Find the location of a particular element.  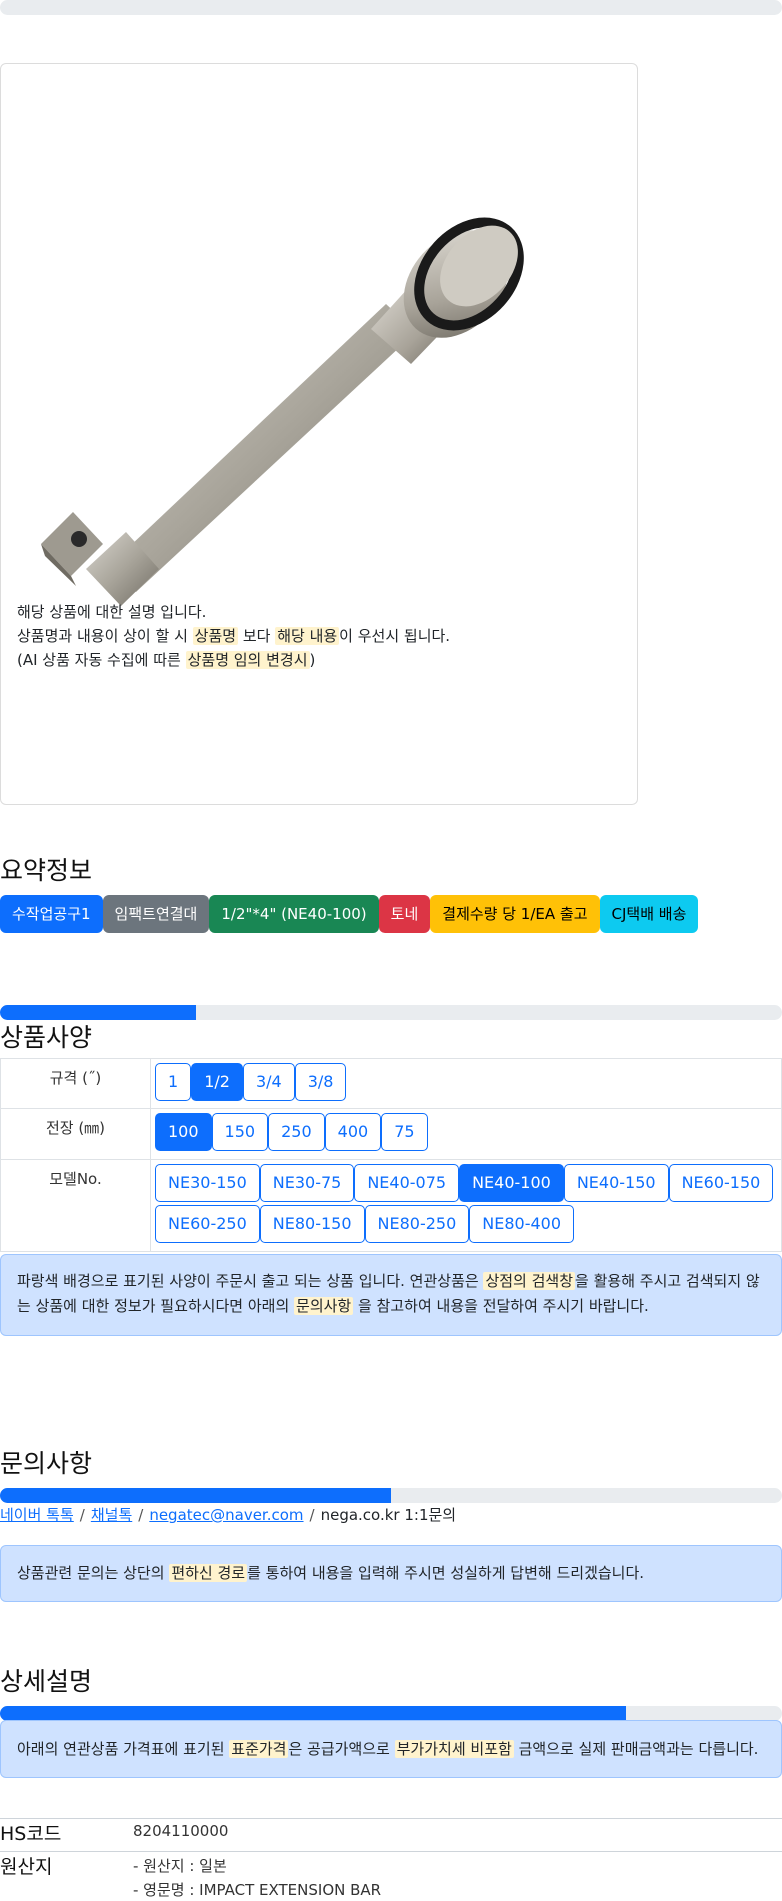

spec-option-button: NE80-250 is located at coordinates (417, 1224).